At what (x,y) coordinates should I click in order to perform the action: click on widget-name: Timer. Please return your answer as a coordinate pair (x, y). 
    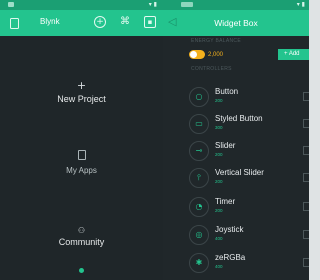
    Looking at the image, I should click on (225, 201).